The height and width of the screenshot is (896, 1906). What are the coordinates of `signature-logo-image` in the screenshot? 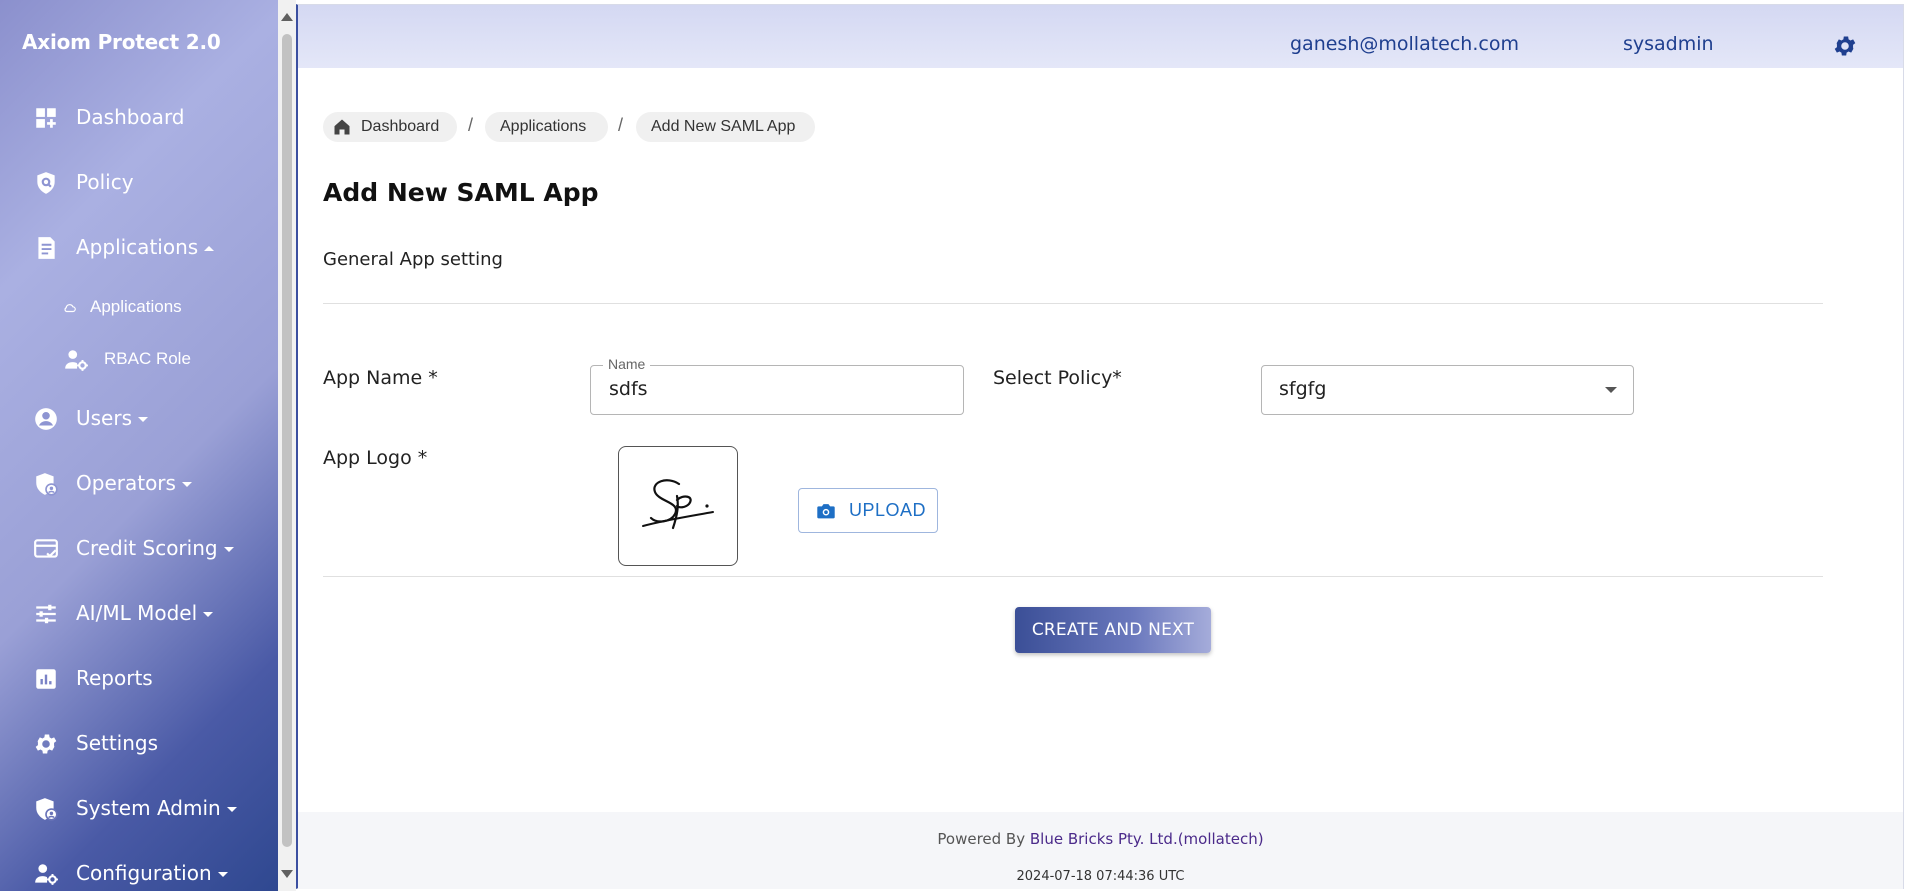 It's located at (678, 504).